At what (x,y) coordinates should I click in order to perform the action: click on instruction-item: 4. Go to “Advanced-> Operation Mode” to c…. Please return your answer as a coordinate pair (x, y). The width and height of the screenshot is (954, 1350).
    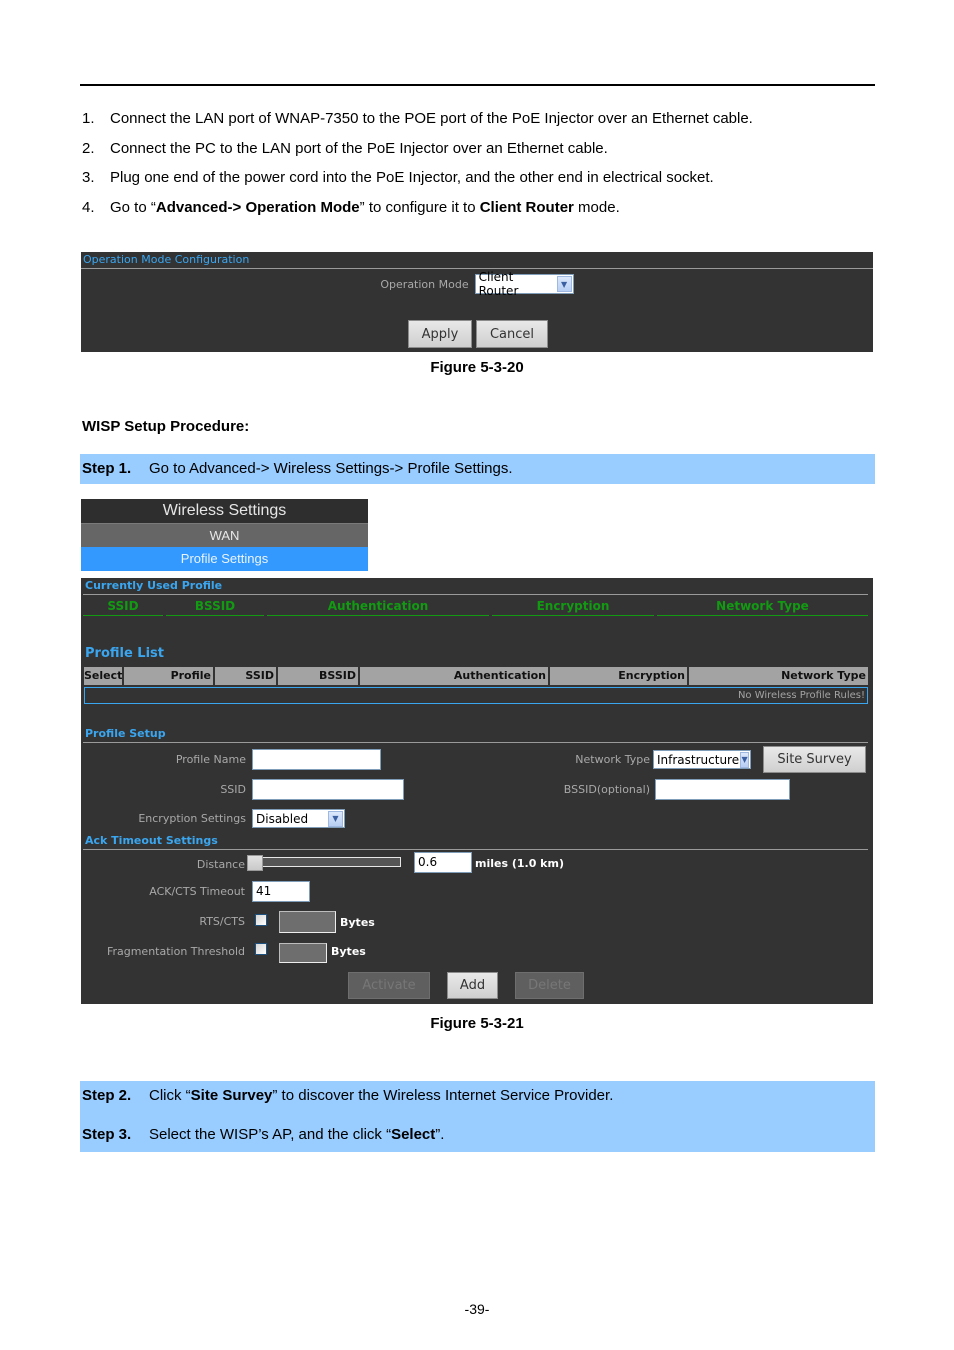
    Looking at the image, I should click on (482, 213).